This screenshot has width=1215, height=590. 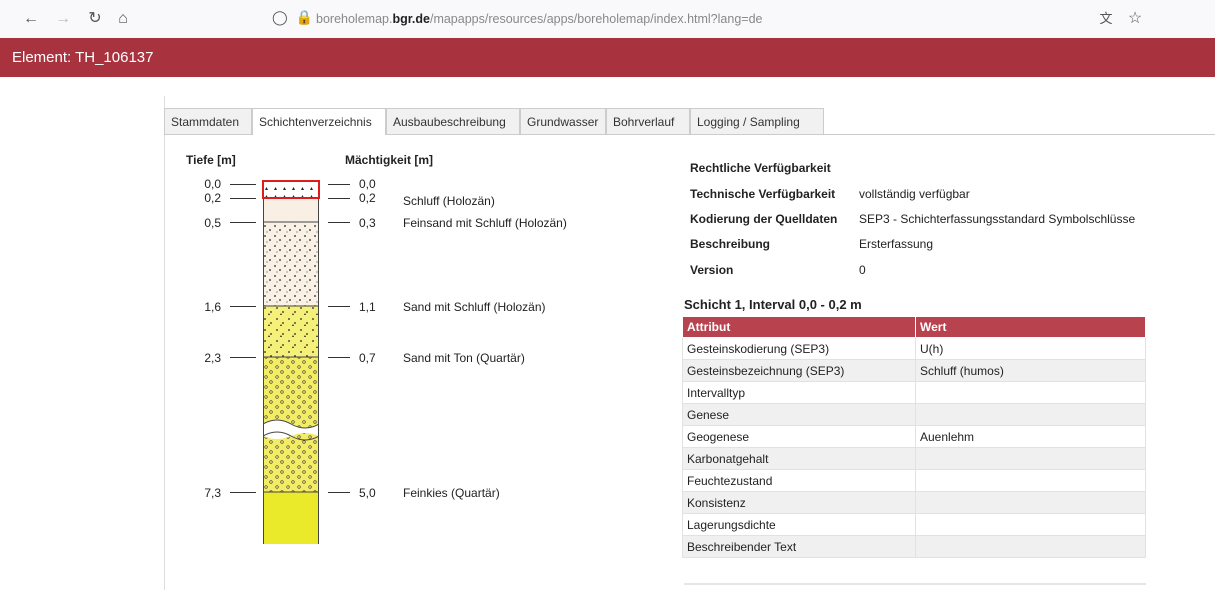 What do you see at coordinates (367, 493) in the screenshot?
I see `thickness-label: 5,0` at bounding box center [367, 493].